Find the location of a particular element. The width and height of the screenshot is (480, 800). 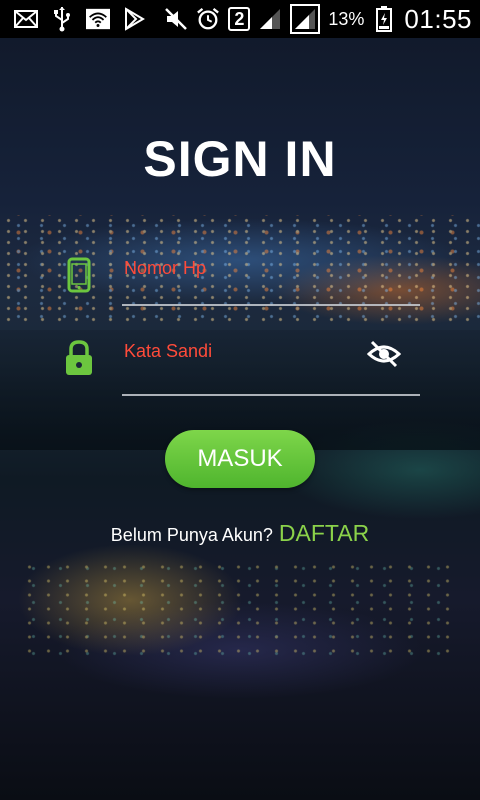

alarm-icon is located at coordinates (208, 19).